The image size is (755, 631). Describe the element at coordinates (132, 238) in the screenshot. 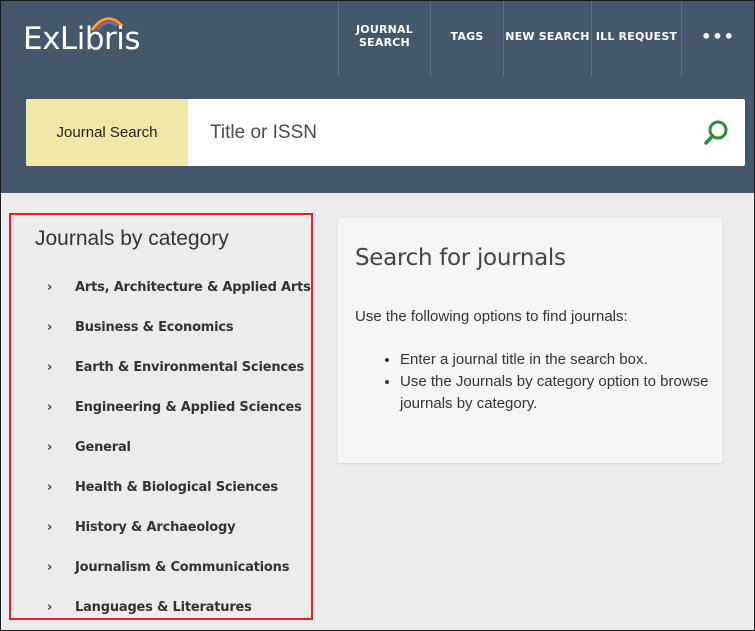

I see `category-panel-title: Journals by category` at that location.